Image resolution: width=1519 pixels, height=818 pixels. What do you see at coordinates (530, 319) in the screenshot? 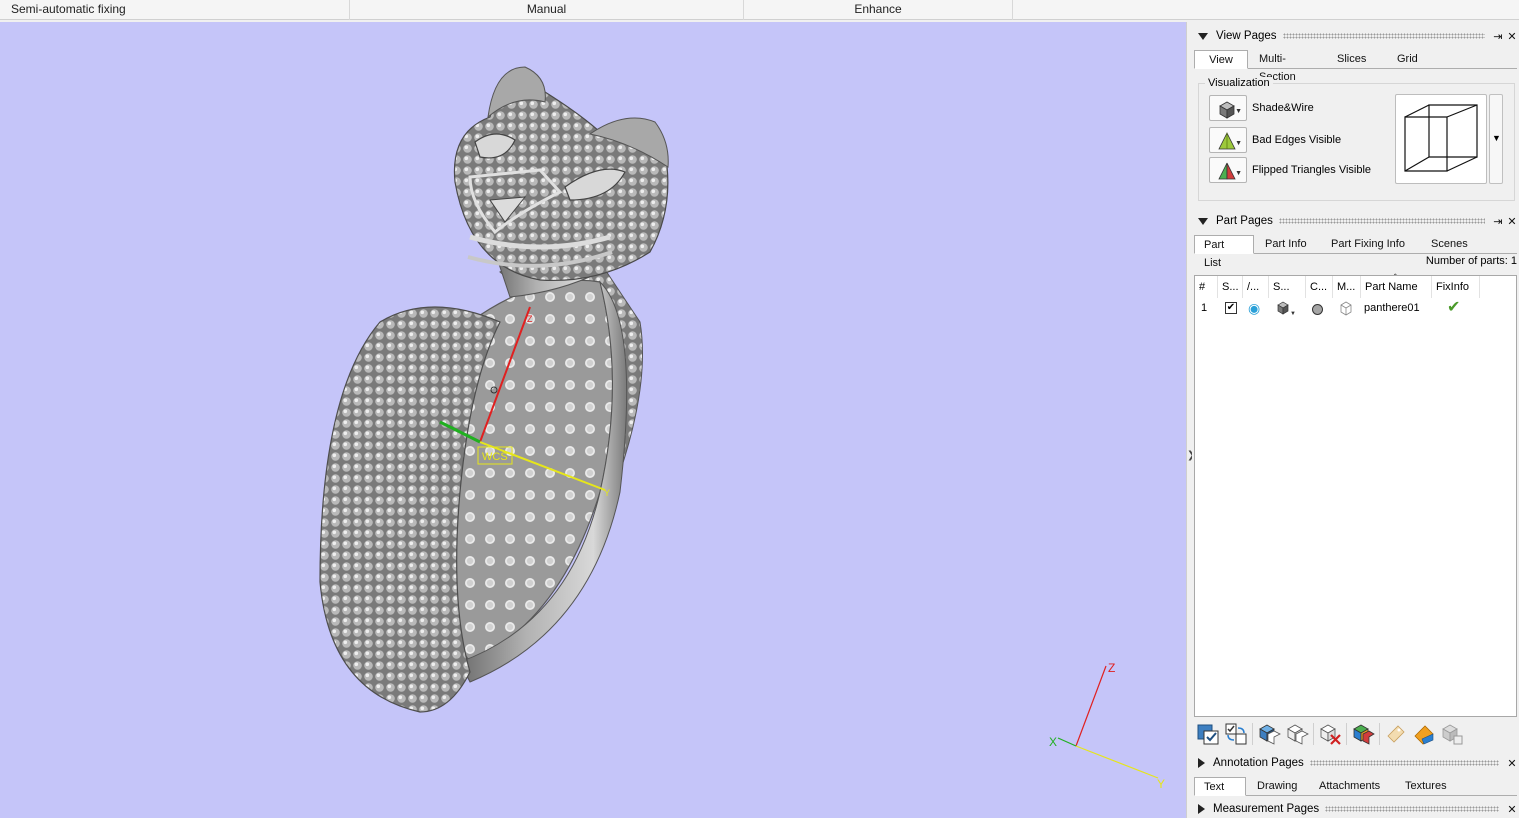
I see `svg-text: Z` at bounding box center [530, 319].